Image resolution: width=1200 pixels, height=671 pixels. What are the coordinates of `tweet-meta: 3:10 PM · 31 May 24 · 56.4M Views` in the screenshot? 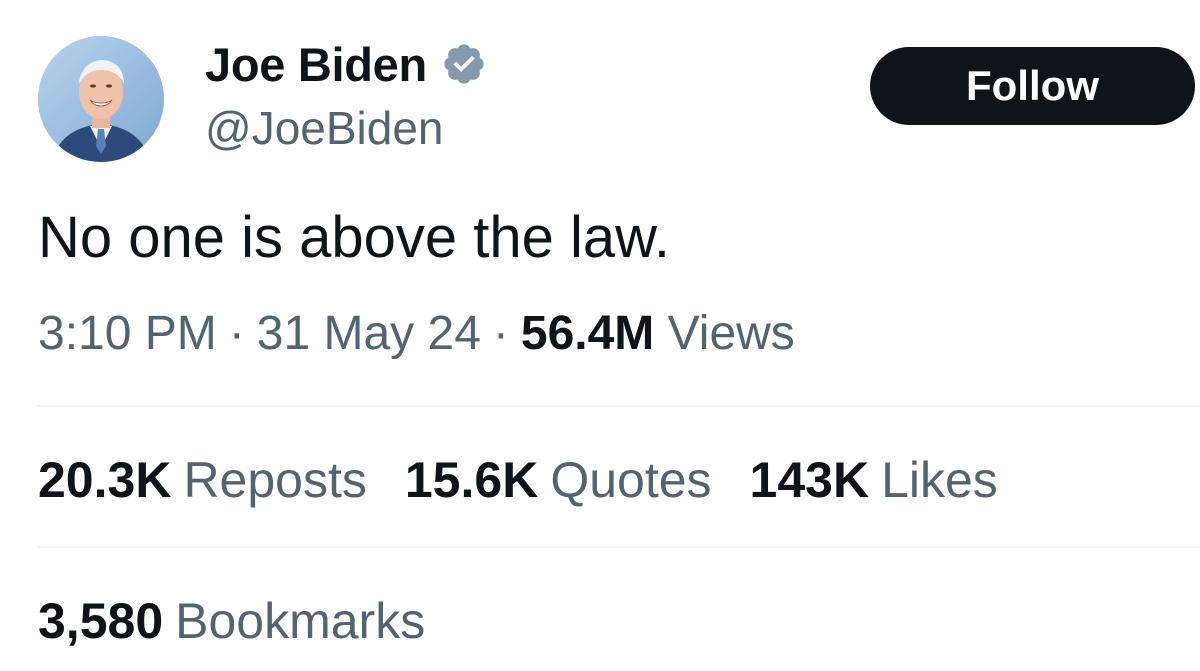 It's located at (416, 334).